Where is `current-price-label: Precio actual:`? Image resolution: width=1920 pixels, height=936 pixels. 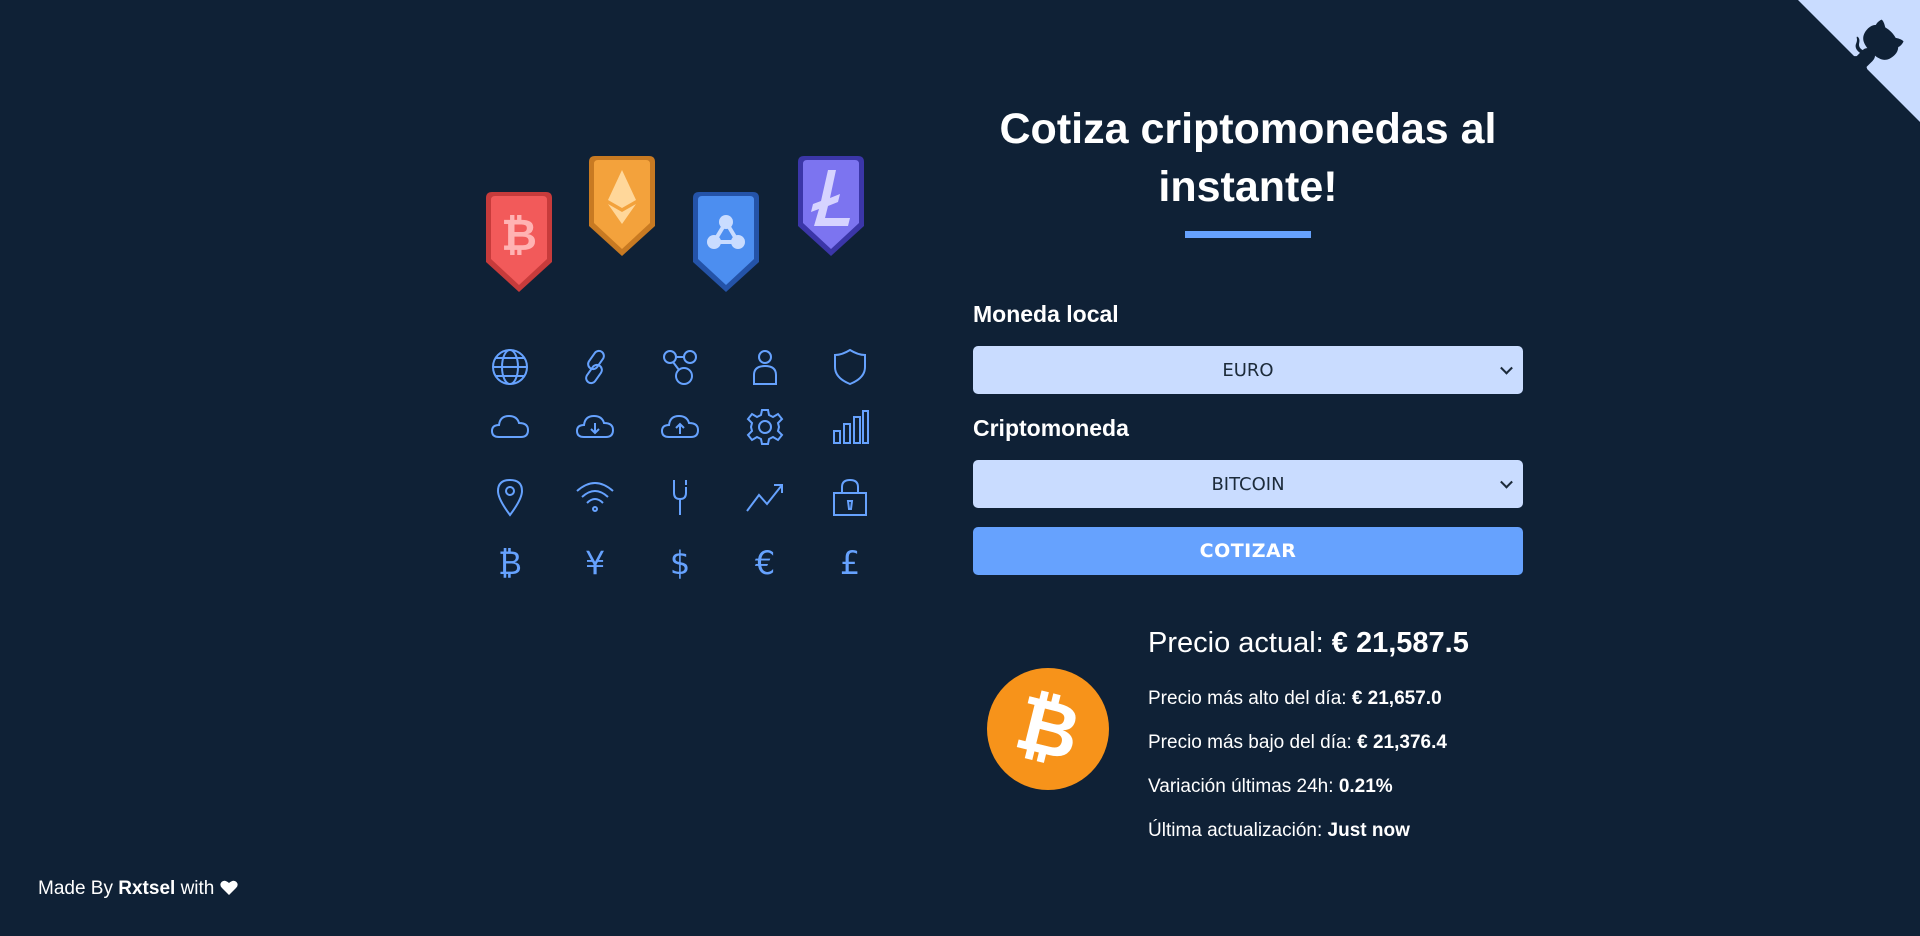
current-price-label: Precio actual: is located at coordinates (1236, 643).